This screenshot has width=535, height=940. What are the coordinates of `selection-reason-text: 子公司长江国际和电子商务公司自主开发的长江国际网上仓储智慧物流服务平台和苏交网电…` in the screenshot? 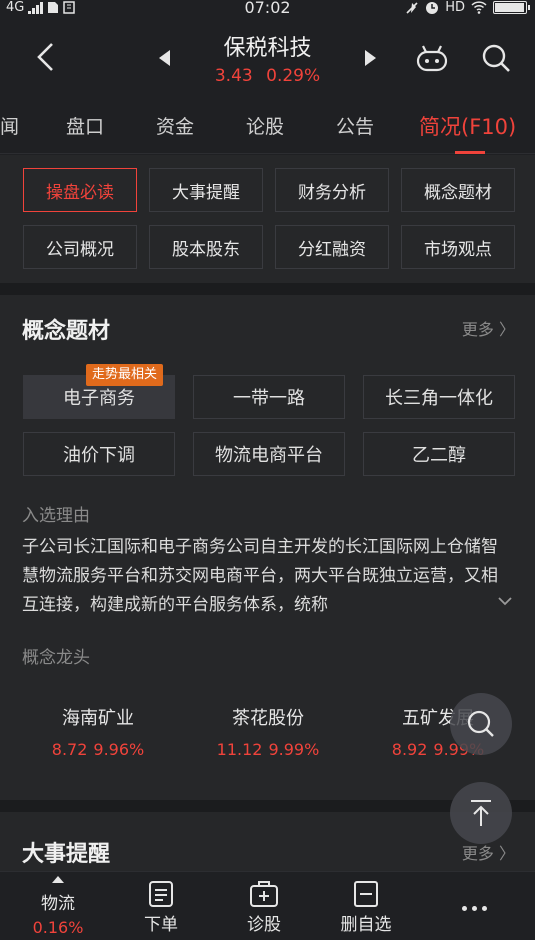 It's located at (260, 576).